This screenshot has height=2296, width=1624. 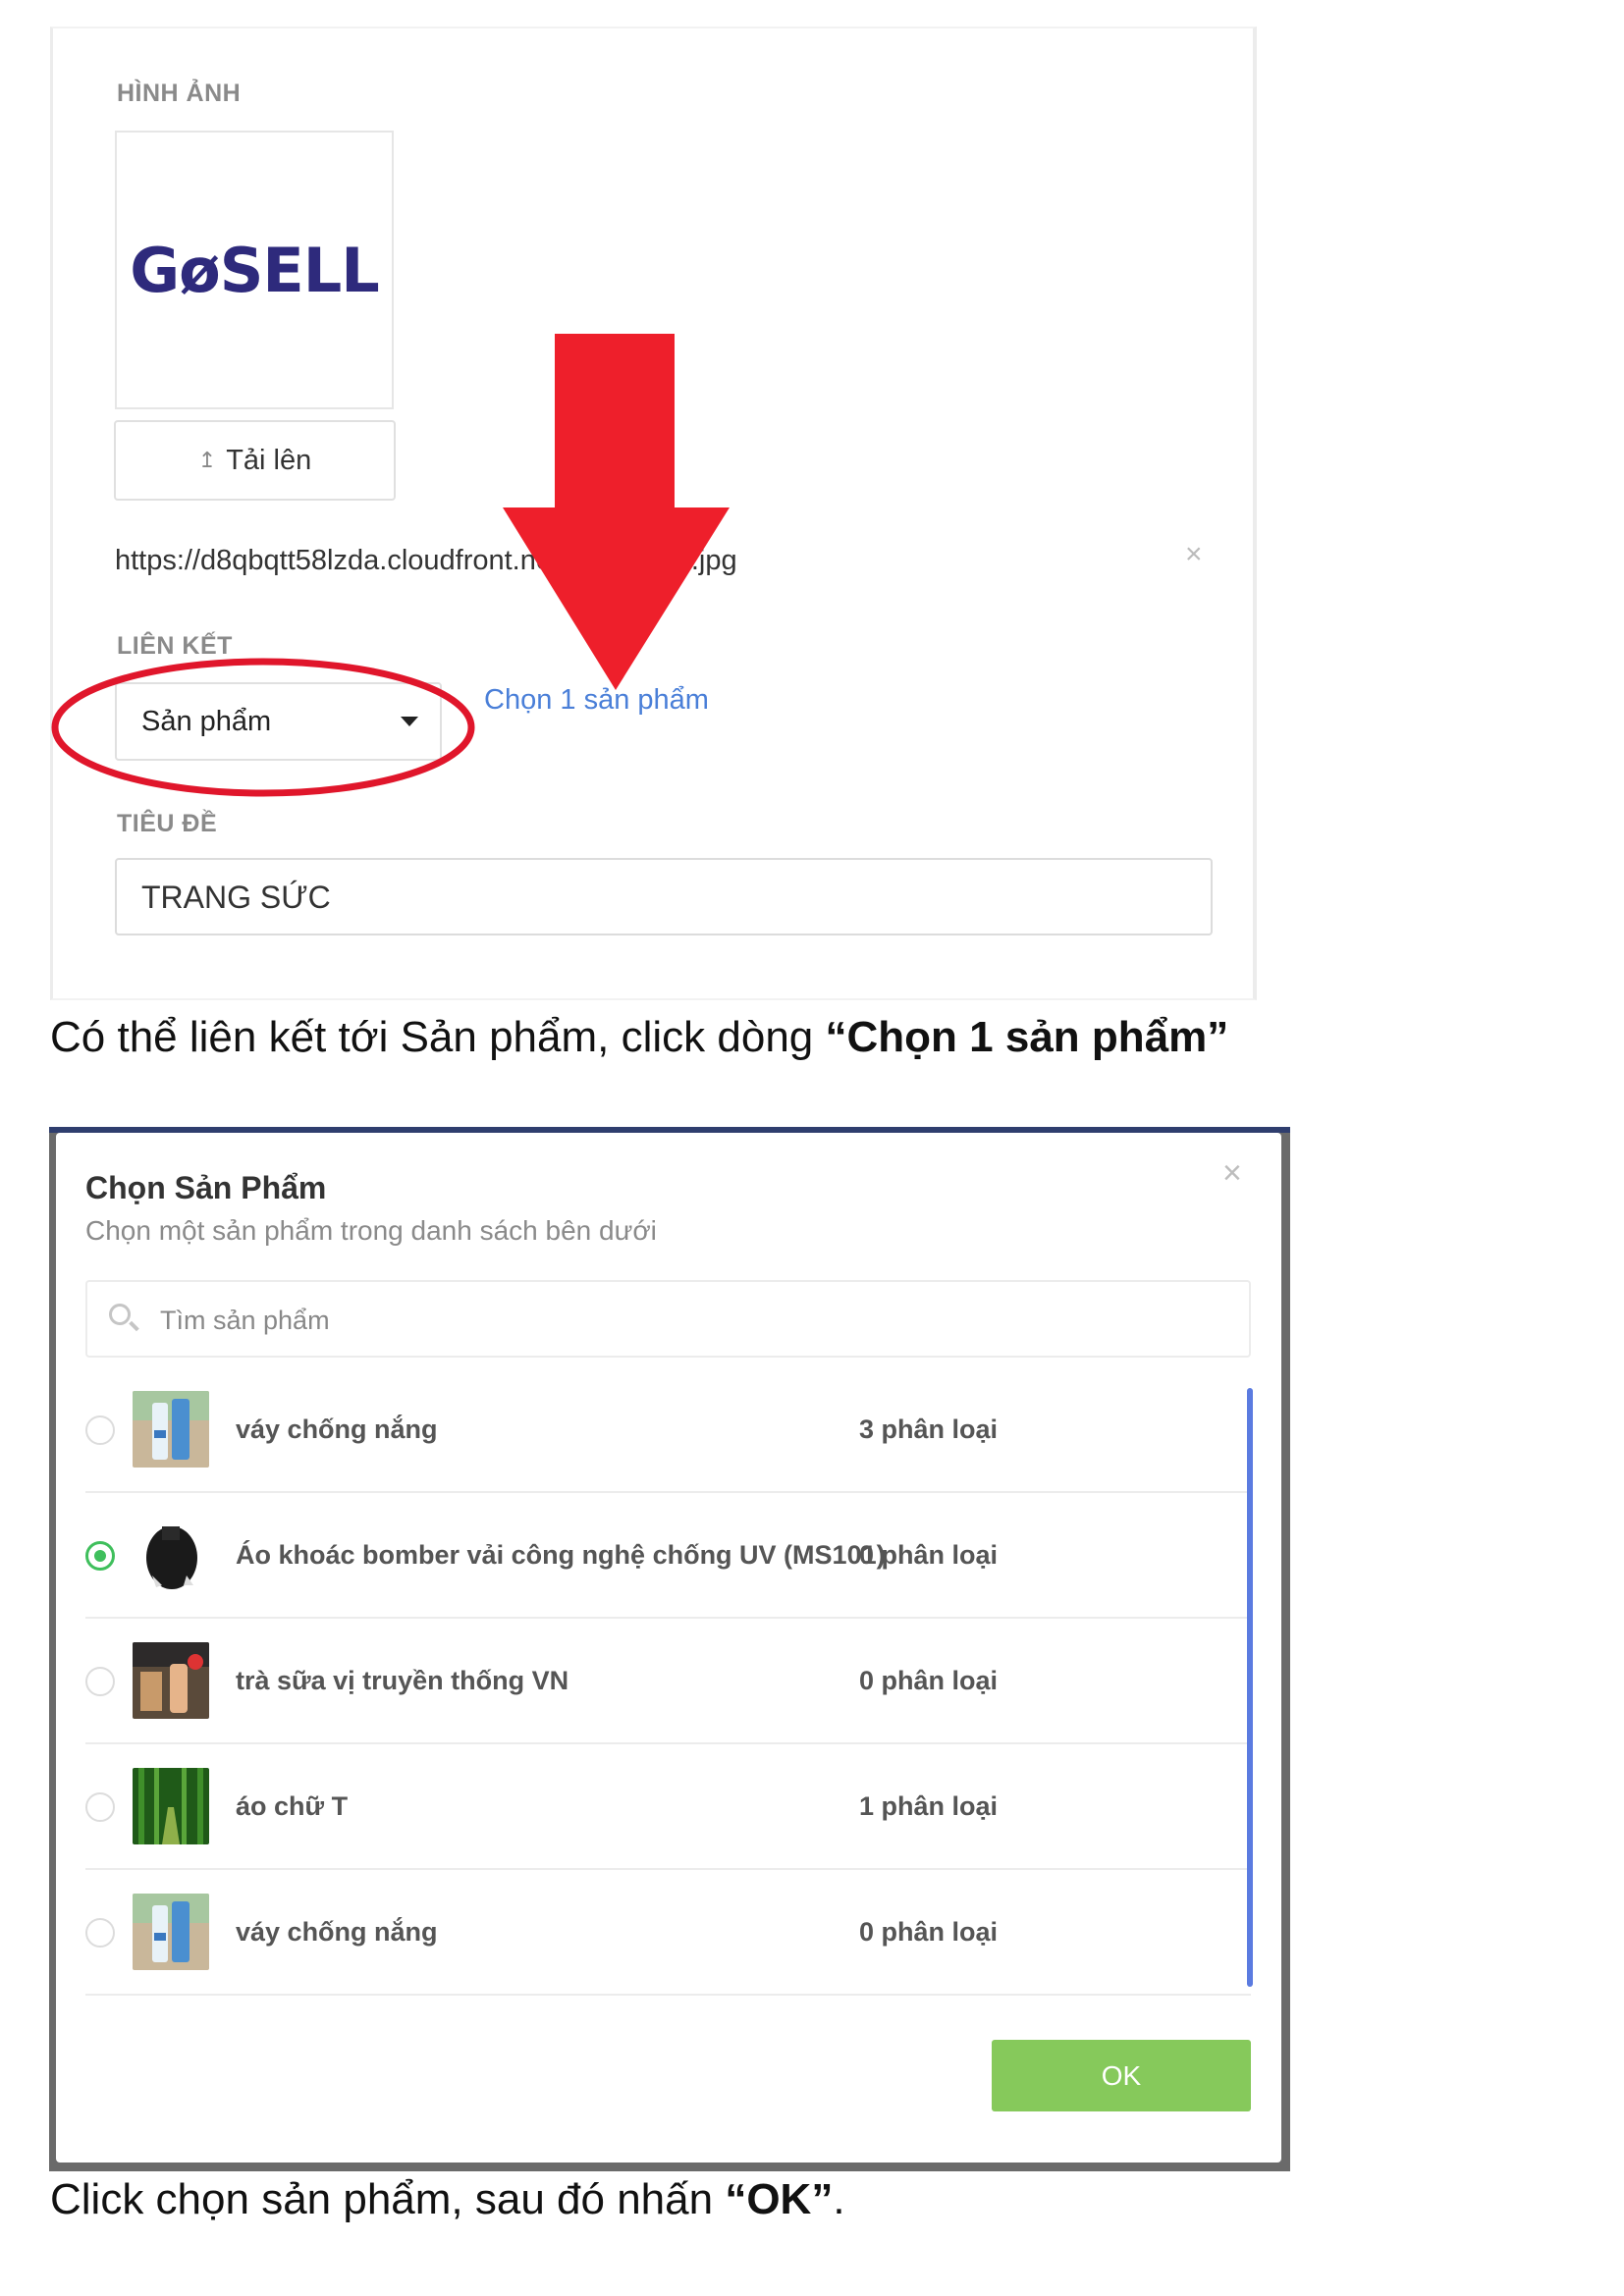 I want to click on search-input, so click(x=651, y=1321).